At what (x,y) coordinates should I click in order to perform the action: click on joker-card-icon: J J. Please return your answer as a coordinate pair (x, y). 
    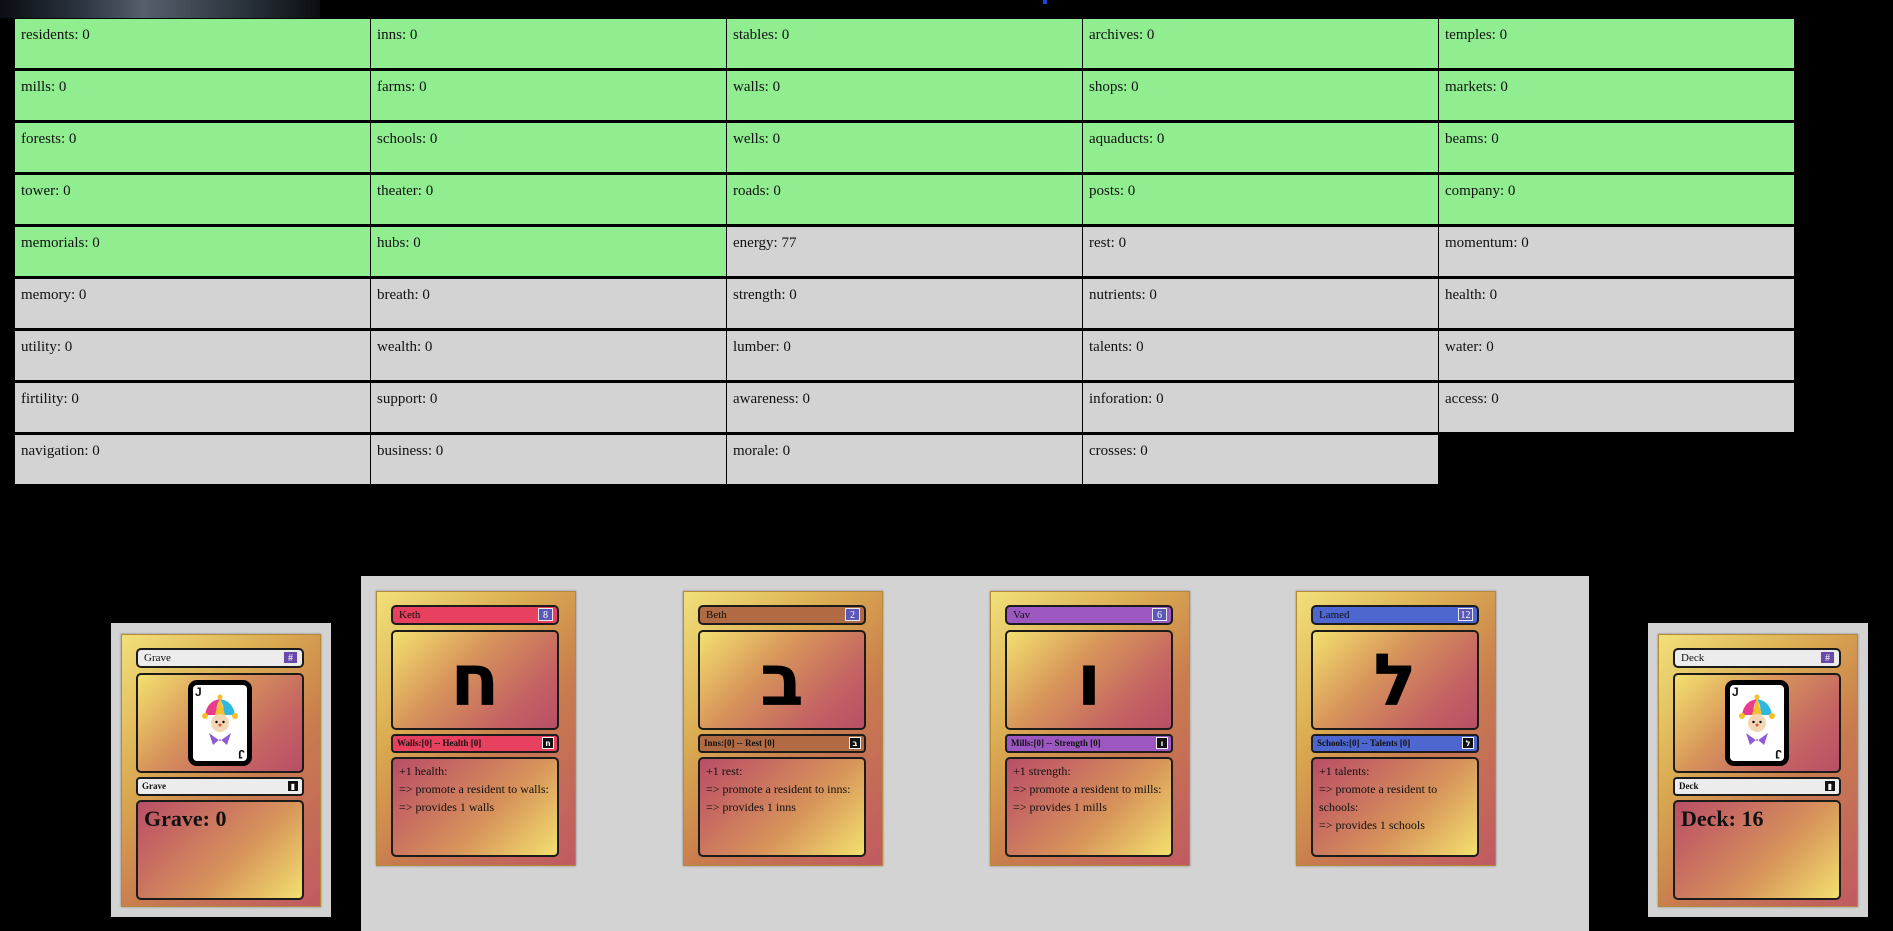
    Looking at the image, I should click on (1757, 723).